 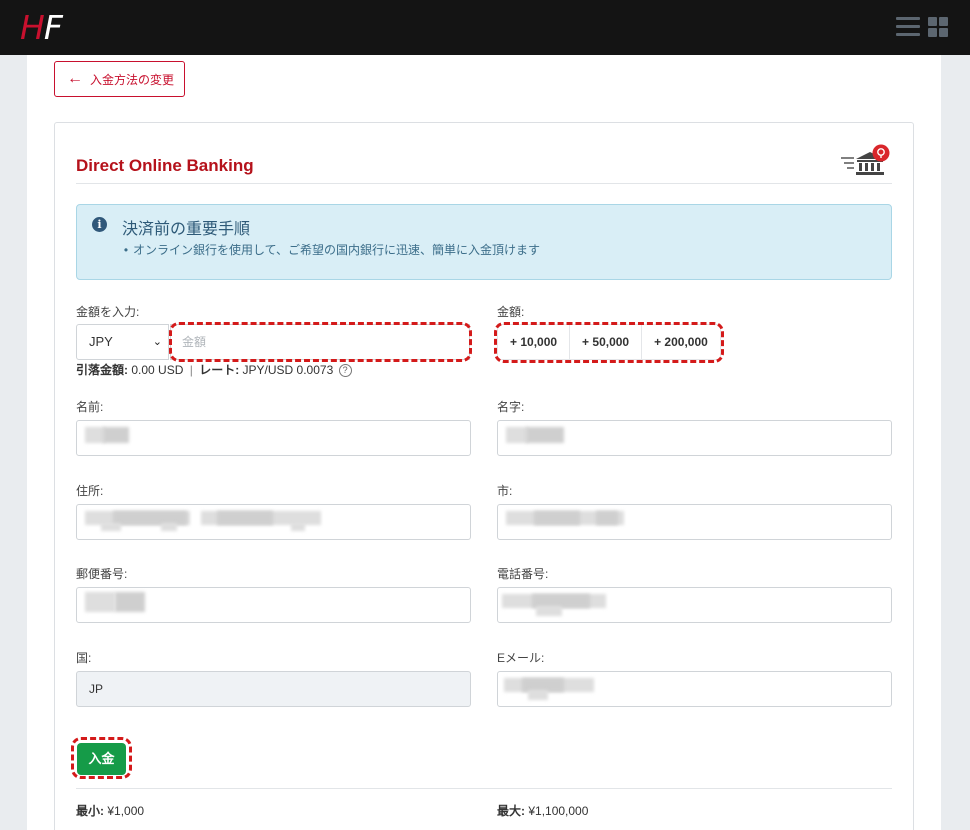 What do you see at coordinates (90, 407) in the screenshot?
I see `first-name-label: 名前:` at bounding box center [90, 407].